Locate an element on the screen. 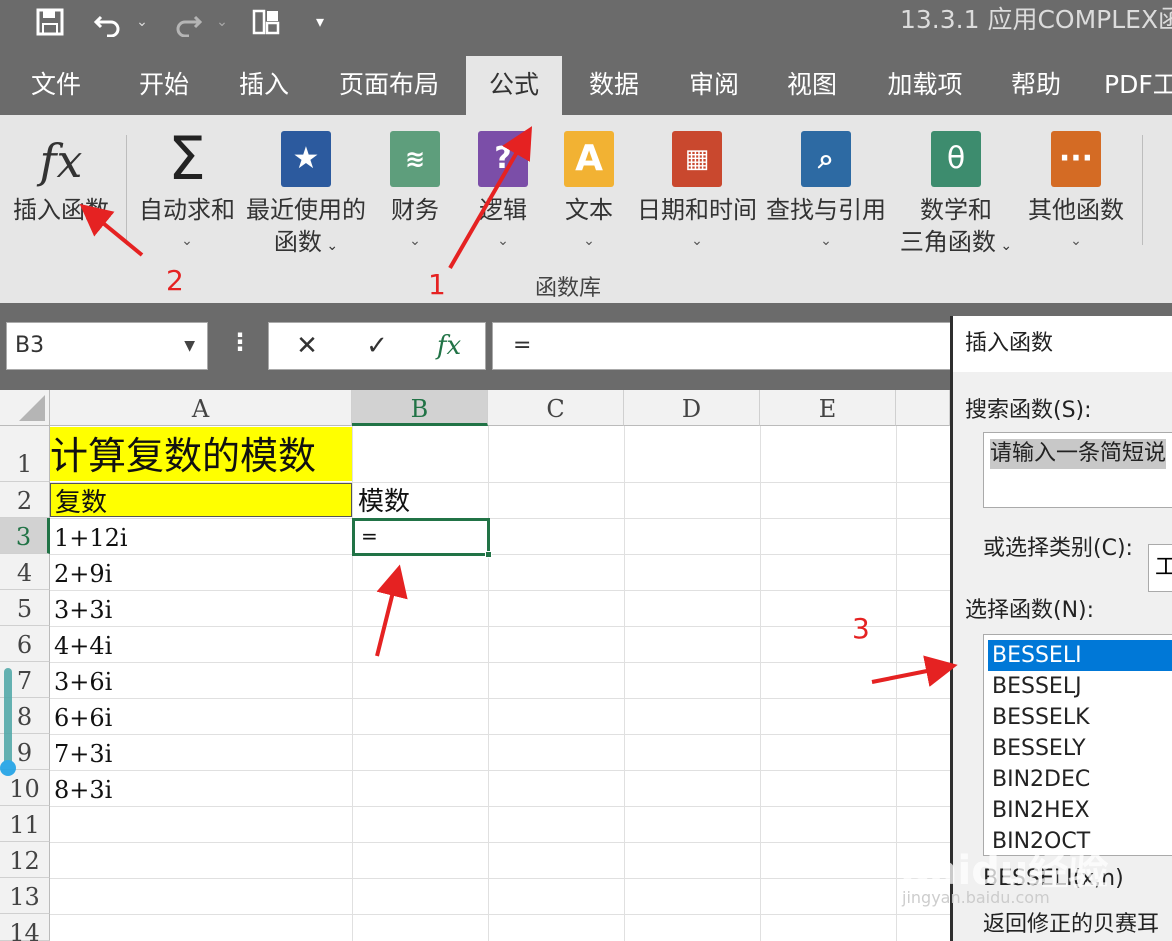  column-header-a: A is located at coordinates (201, 408).